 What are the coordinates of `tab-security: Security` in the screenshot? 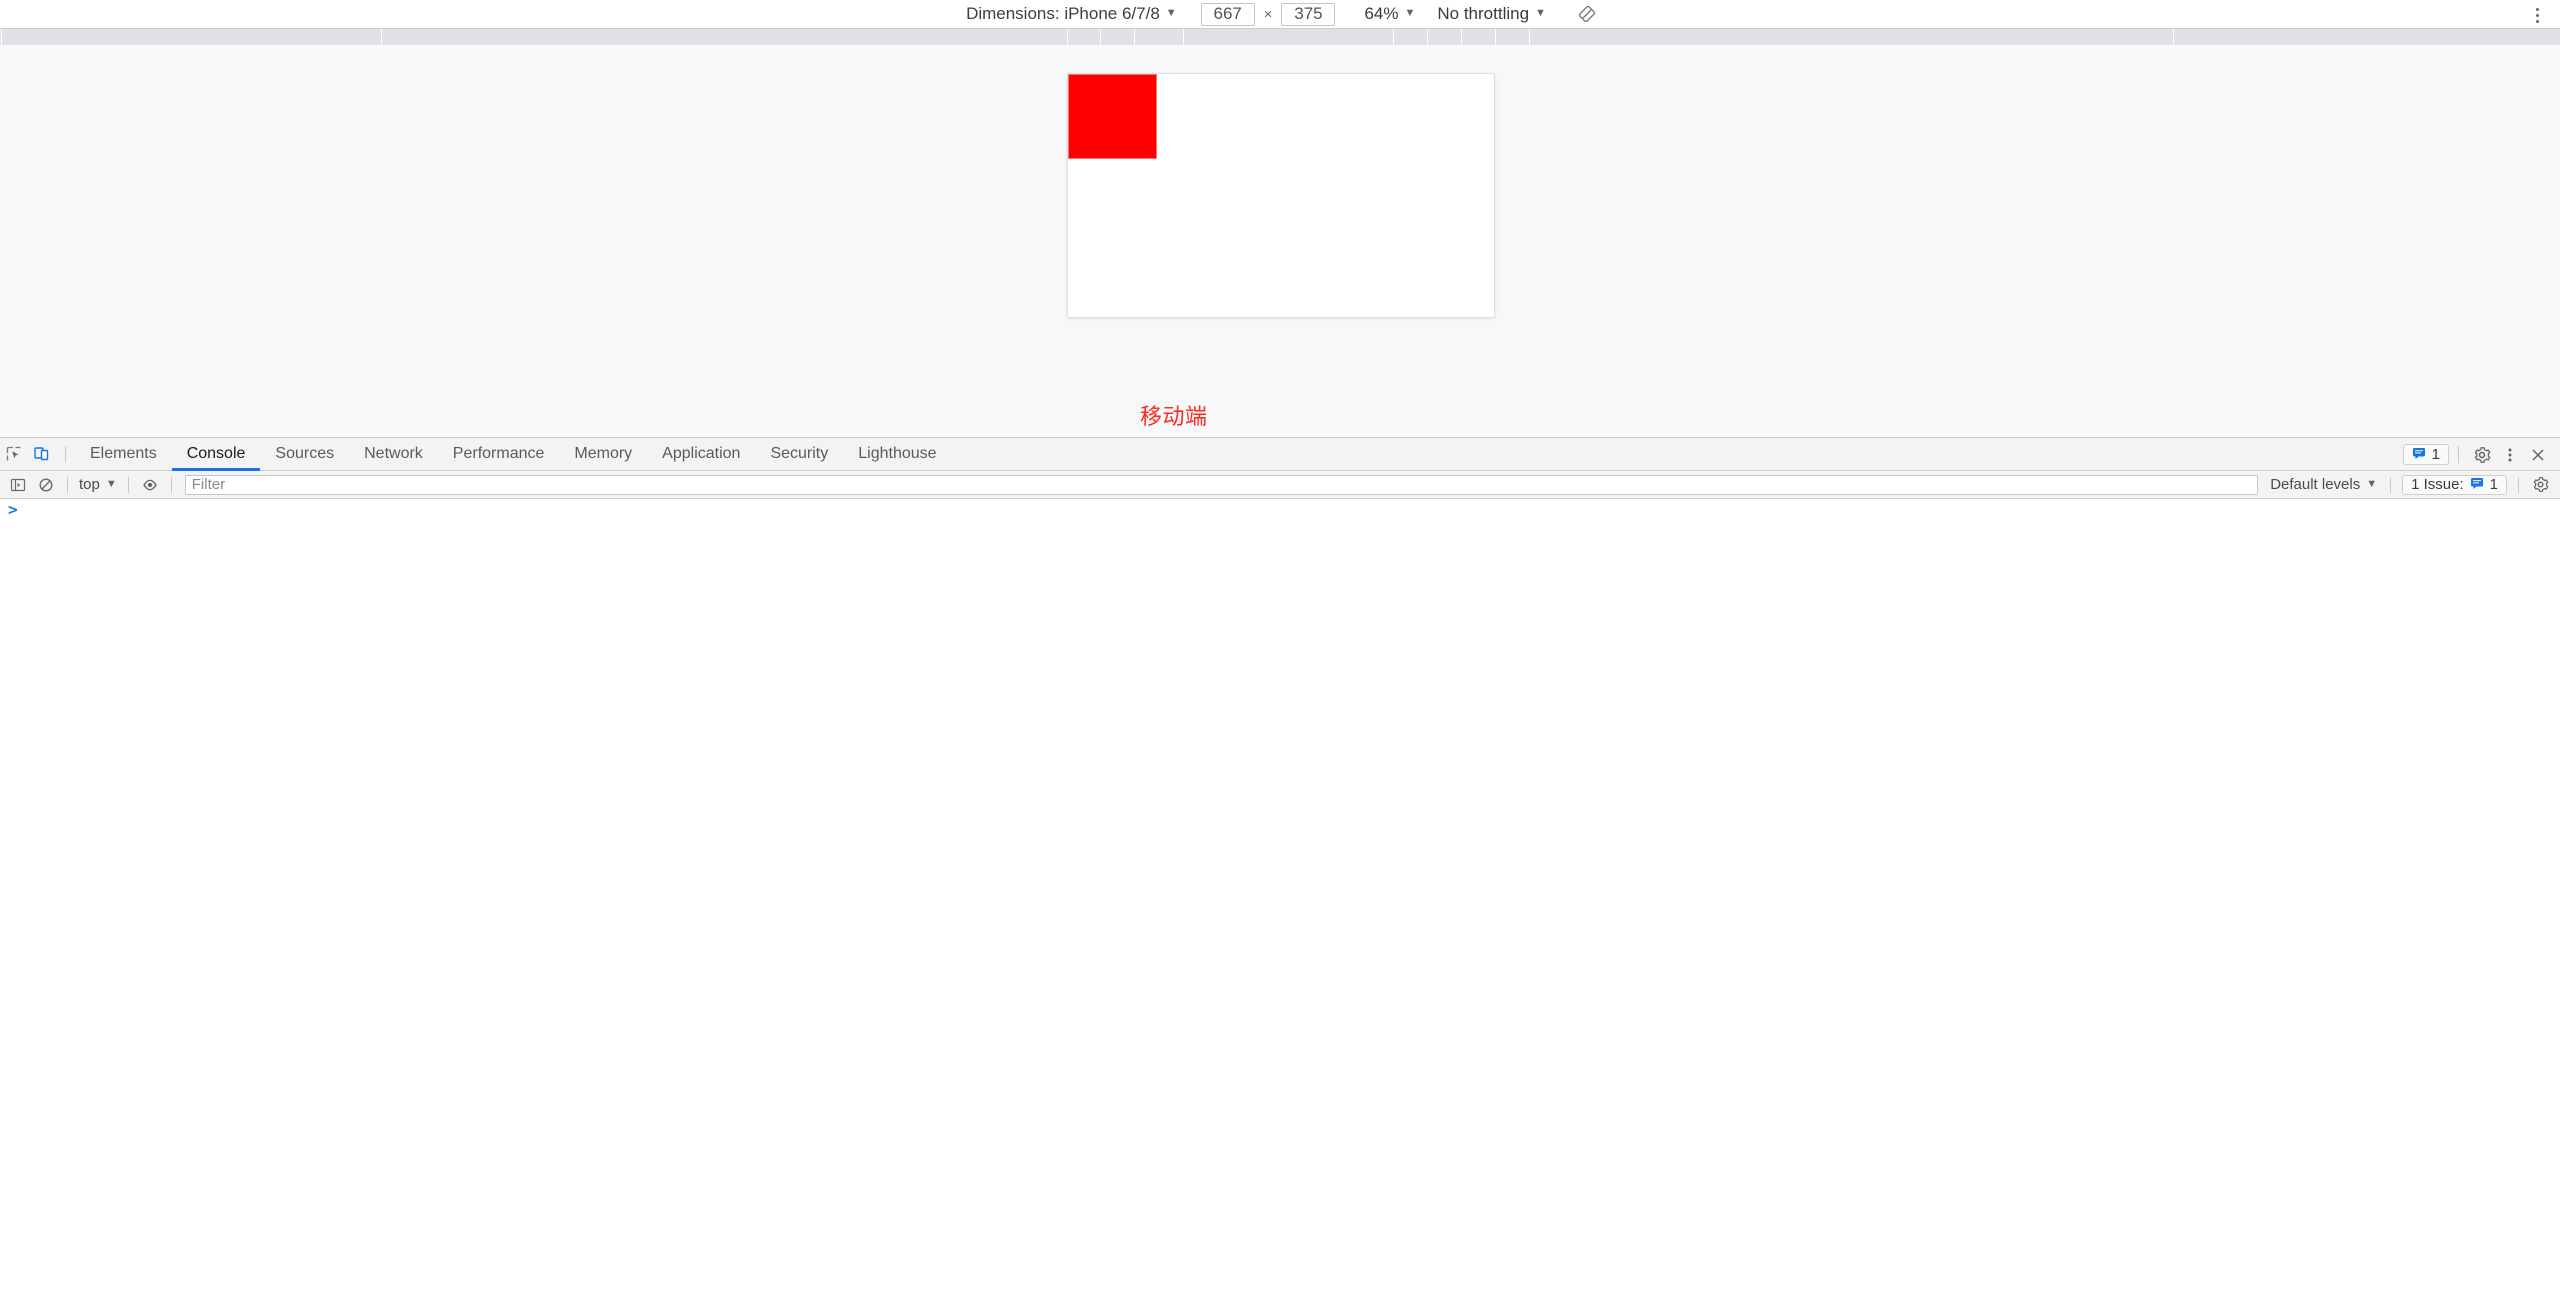 It's located at (799, 454).